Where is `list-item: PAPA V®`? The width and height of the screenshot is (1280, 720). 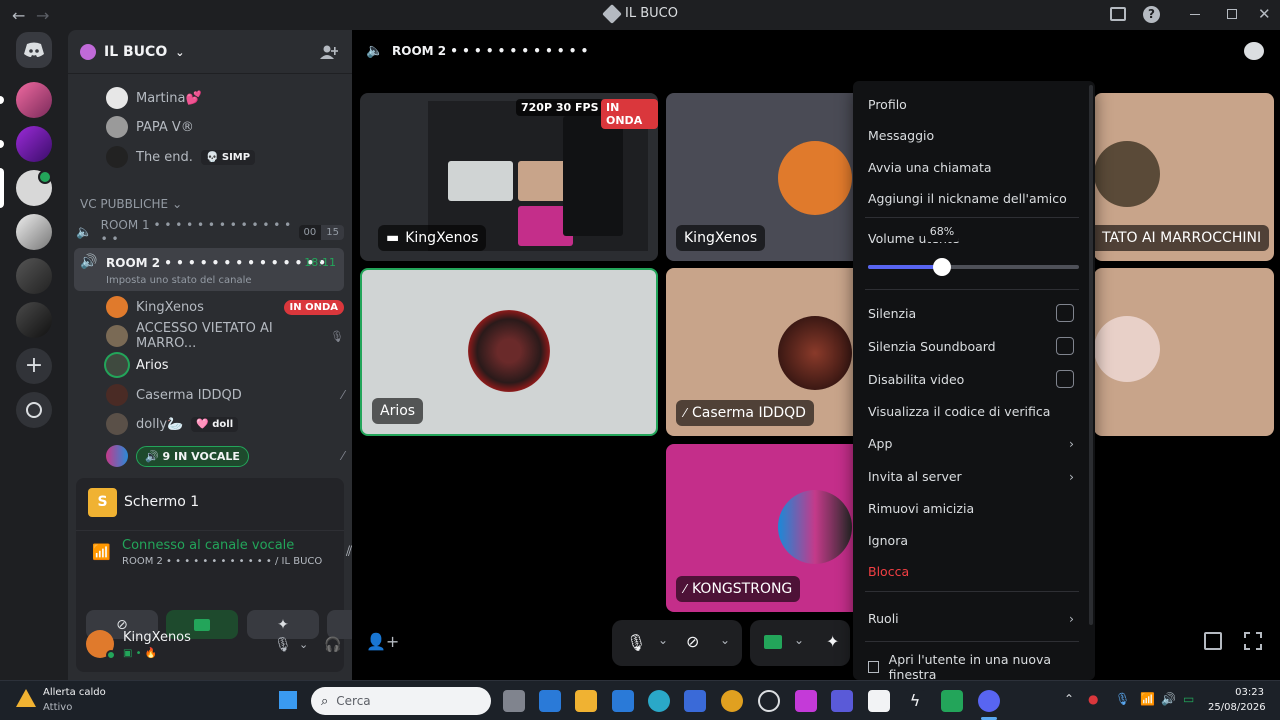 list-item: PAPA V® is located at coordinates (225, 127).